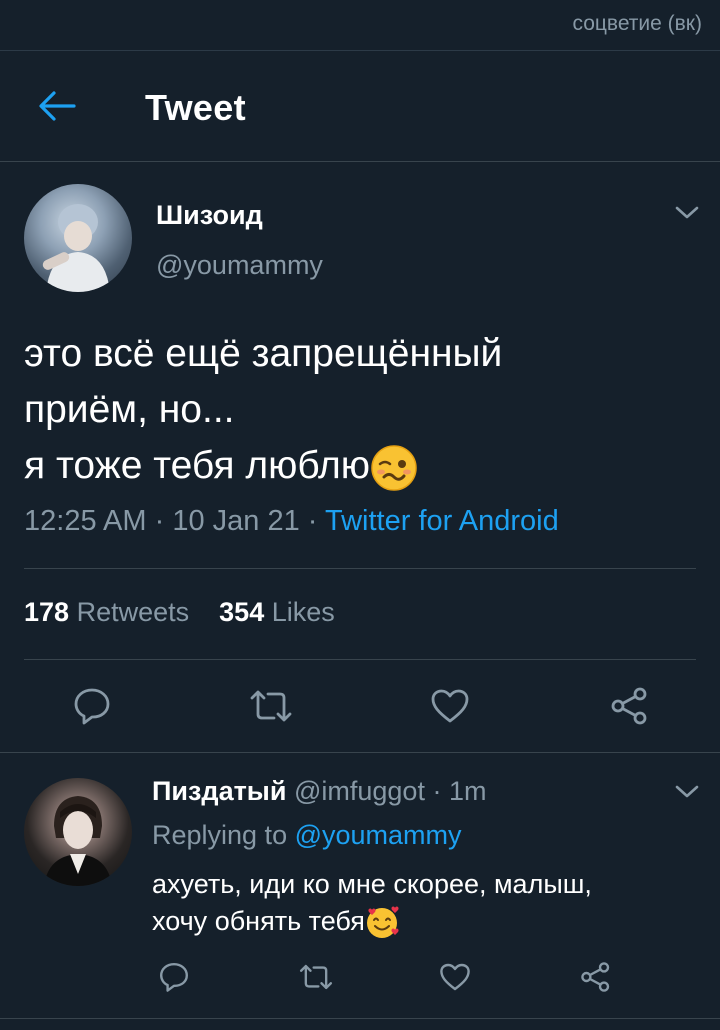  I want to click on page-title: Tweet, so click(195, 107).